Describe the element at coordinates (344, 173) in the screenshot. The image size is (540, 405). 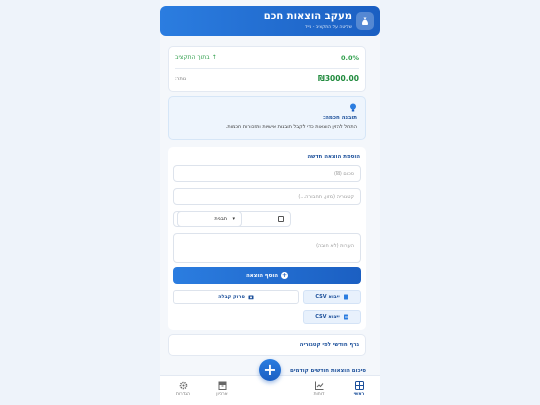
I see `amount-placeholder: סכום (₪)` at that location.